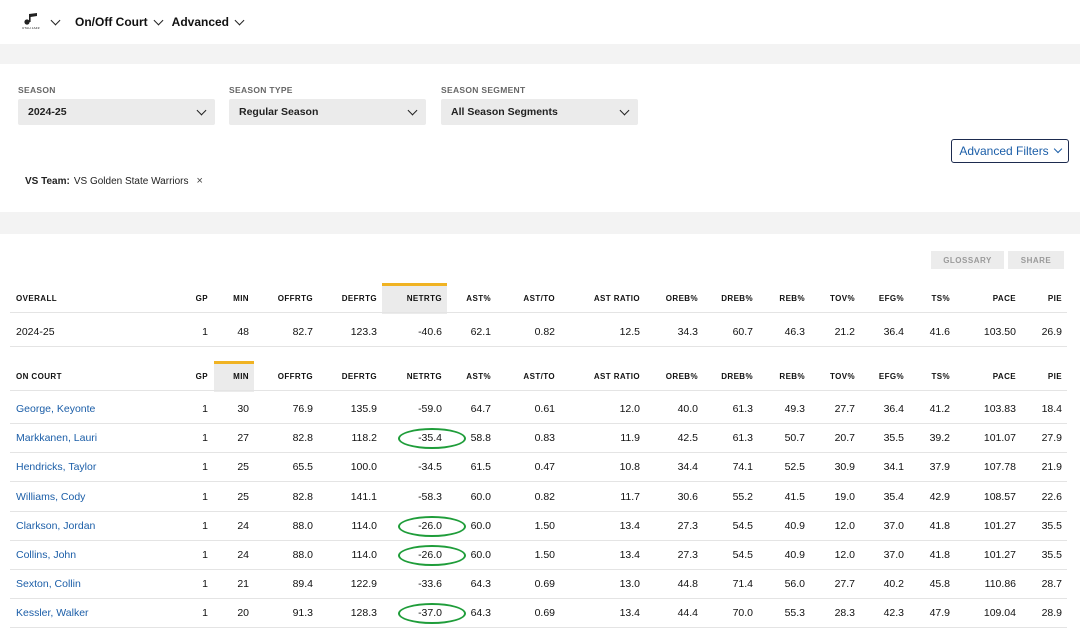  Describe the element at coordinates (544, 467) in the screenshot. I see `cell-ast-to: 0.47` at that location.